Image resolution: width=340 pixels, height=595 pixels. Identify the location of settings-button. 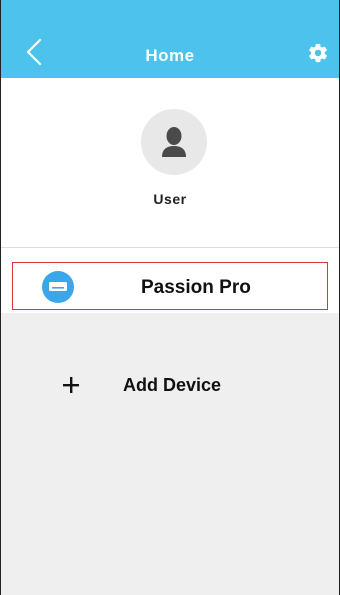
(318, 53).